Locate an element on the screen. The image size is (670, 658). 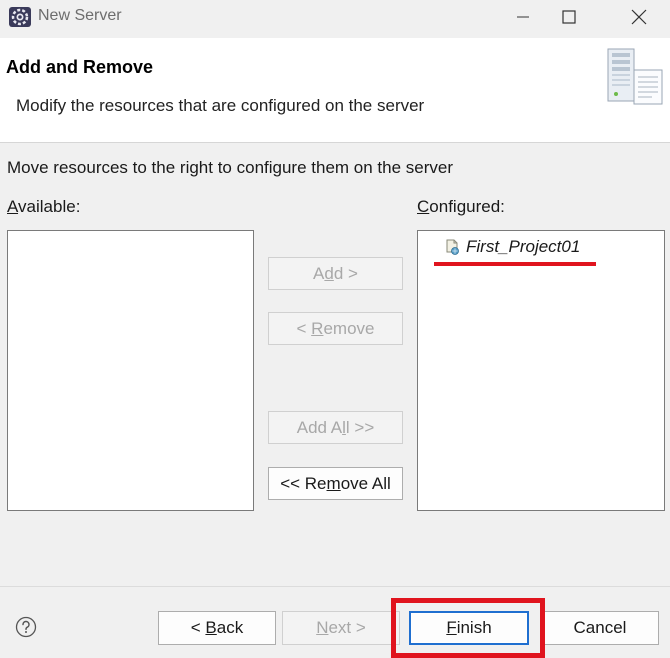
next-button: Next > is located at coordinates (341, 628).